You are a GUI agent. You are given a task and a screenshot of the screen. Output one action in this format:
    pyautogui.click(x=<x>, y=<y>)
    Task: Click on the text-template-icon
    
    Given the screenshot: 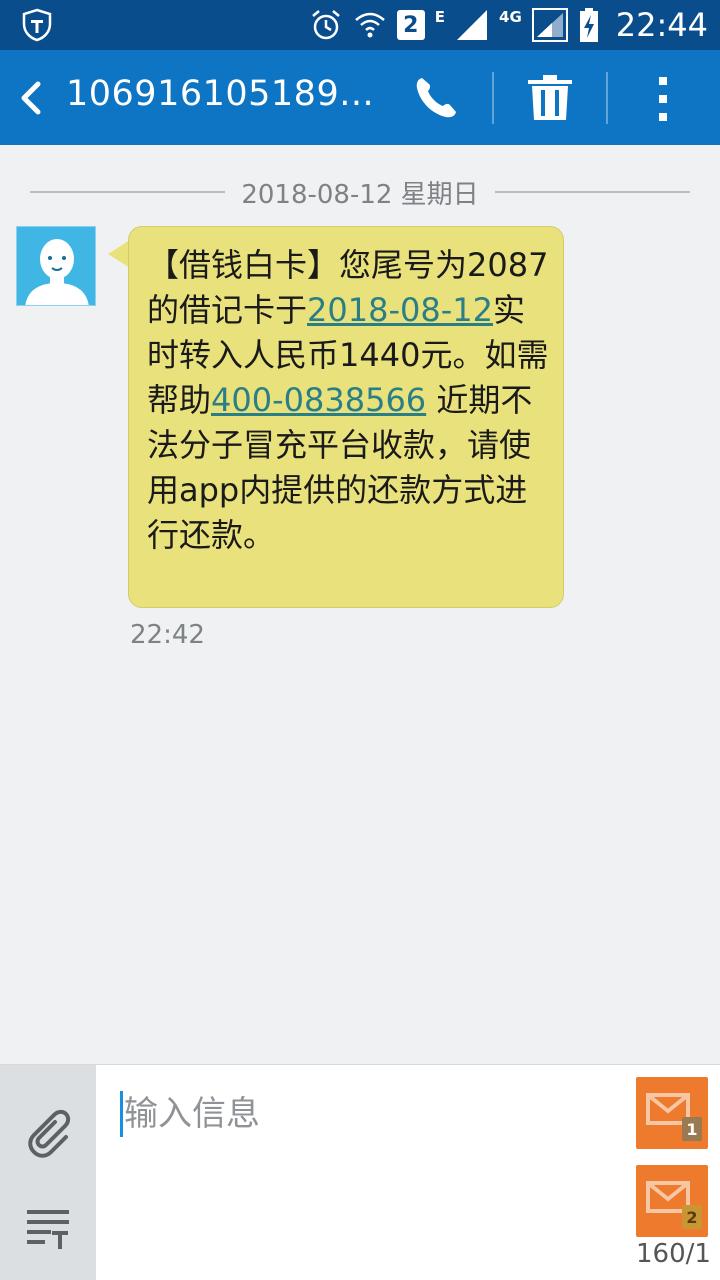 What is the action you would take?
    pyautogui.click(x=48, y=1229)
    